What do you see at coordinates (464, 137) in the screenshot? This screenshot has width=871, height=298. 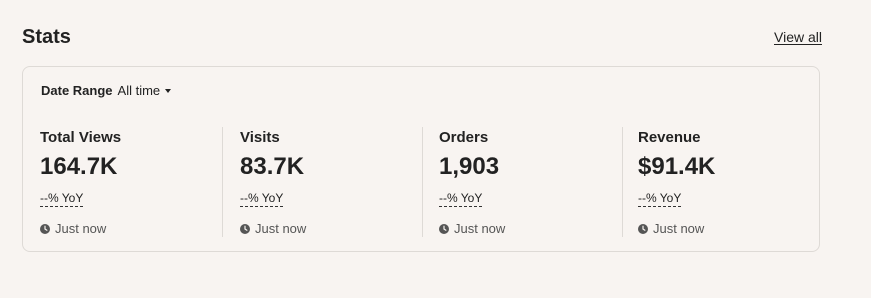 I see `stat-label: Orders` at bounding box center [464, 137].